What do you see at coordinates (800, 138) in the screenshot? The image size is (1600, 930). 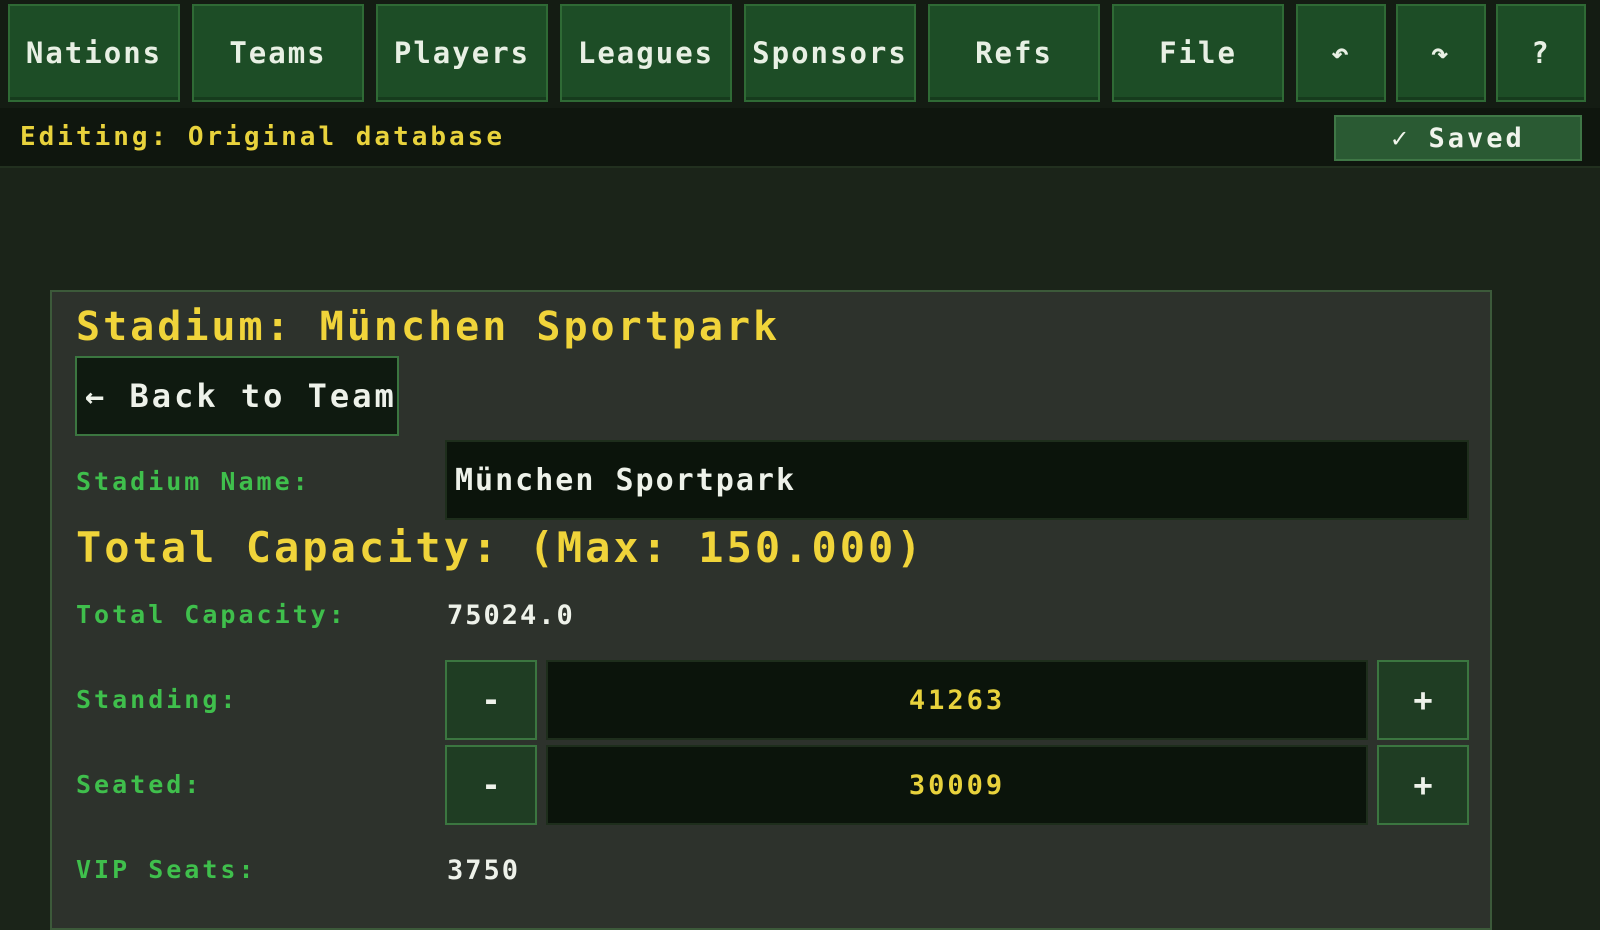 I see `status-bar: Editing: Original database ✓ Saved` at bounding box center [800, 138].